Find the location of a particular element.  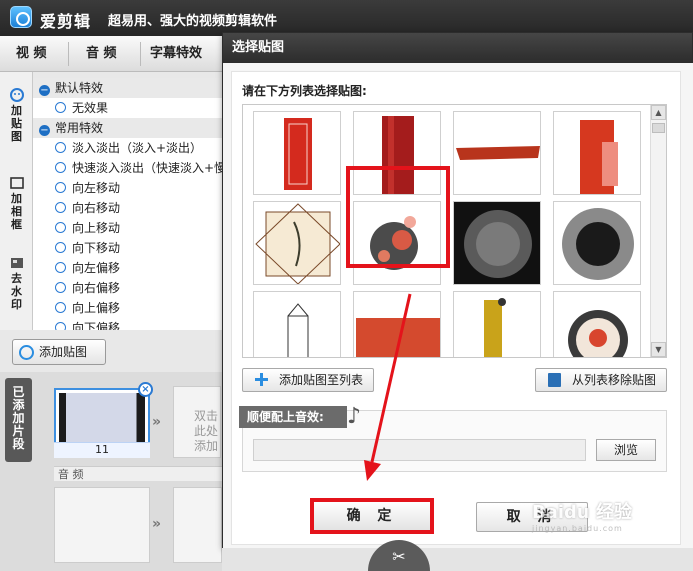

scroll-up-icon: ▲ is located at coordinates (658, 112).